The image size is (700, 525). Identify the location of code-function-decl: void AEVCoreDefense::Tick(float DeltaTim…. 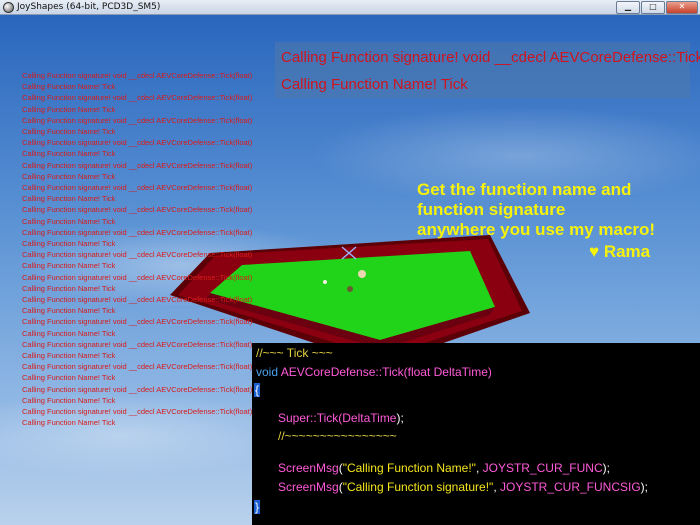
(374, 372).